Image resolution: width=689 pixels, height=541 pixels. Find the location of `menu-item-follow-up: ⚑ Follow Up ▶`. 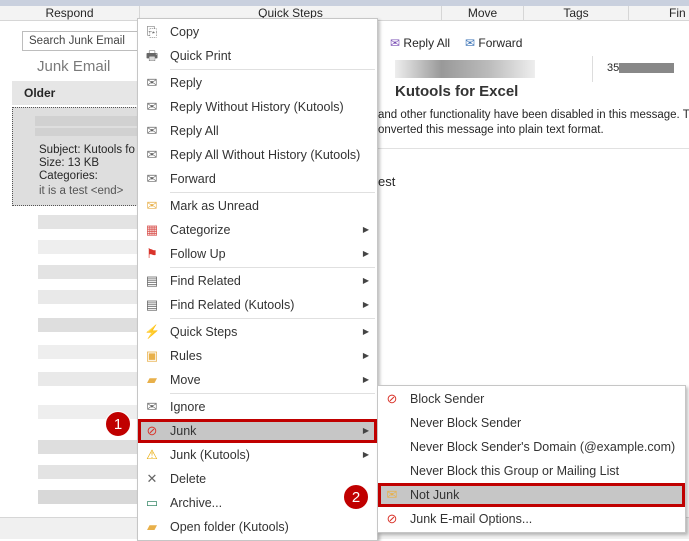

menu-item-follow-up: ⚑ Follow Up ▶ is located at coordinates (257, 254).